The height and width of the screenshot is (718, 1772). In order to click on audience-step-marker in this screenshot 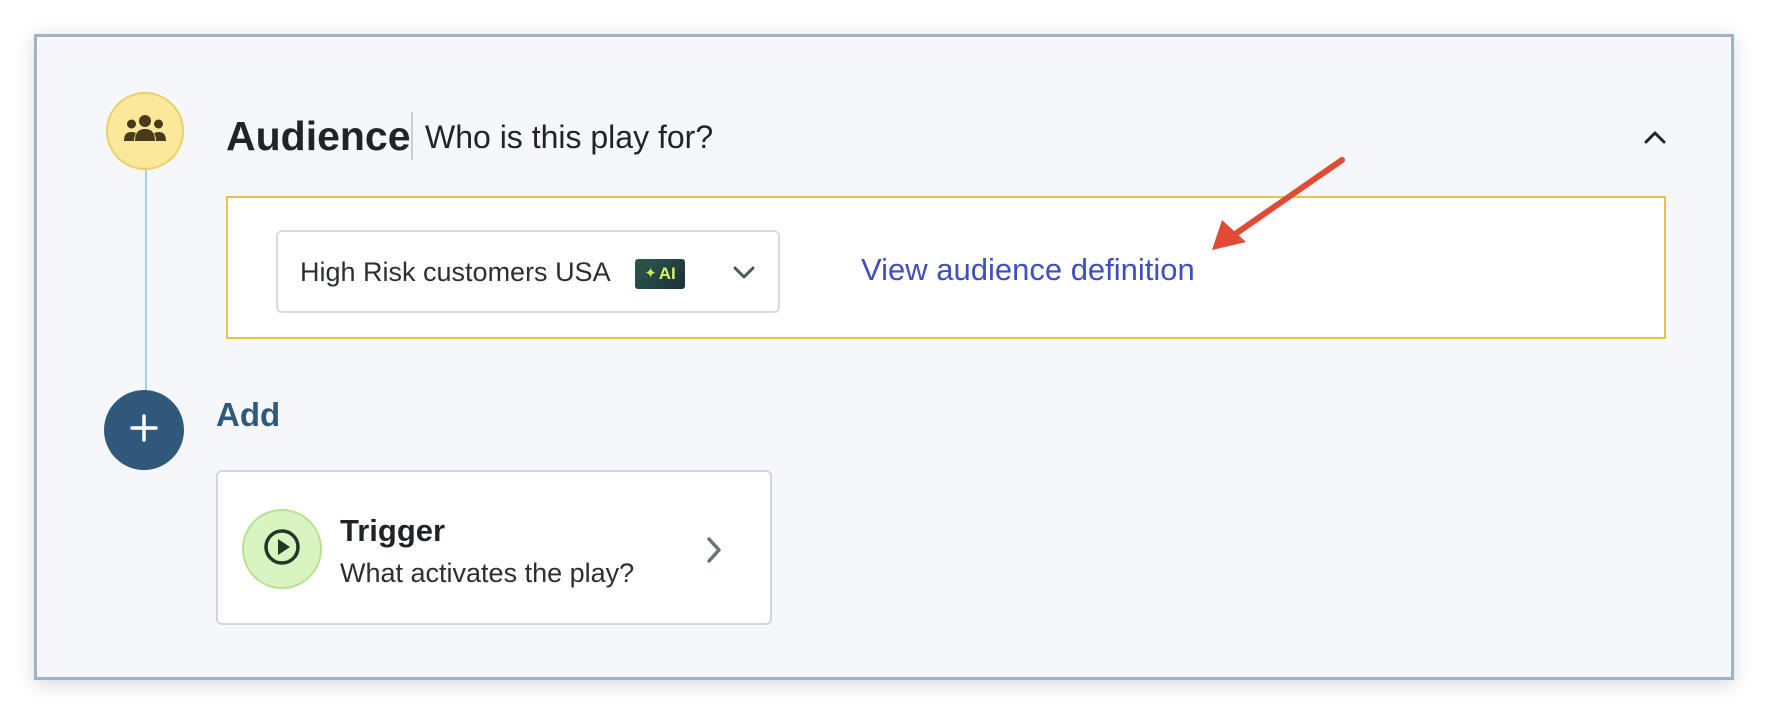, I will do `click(145, 131)`.